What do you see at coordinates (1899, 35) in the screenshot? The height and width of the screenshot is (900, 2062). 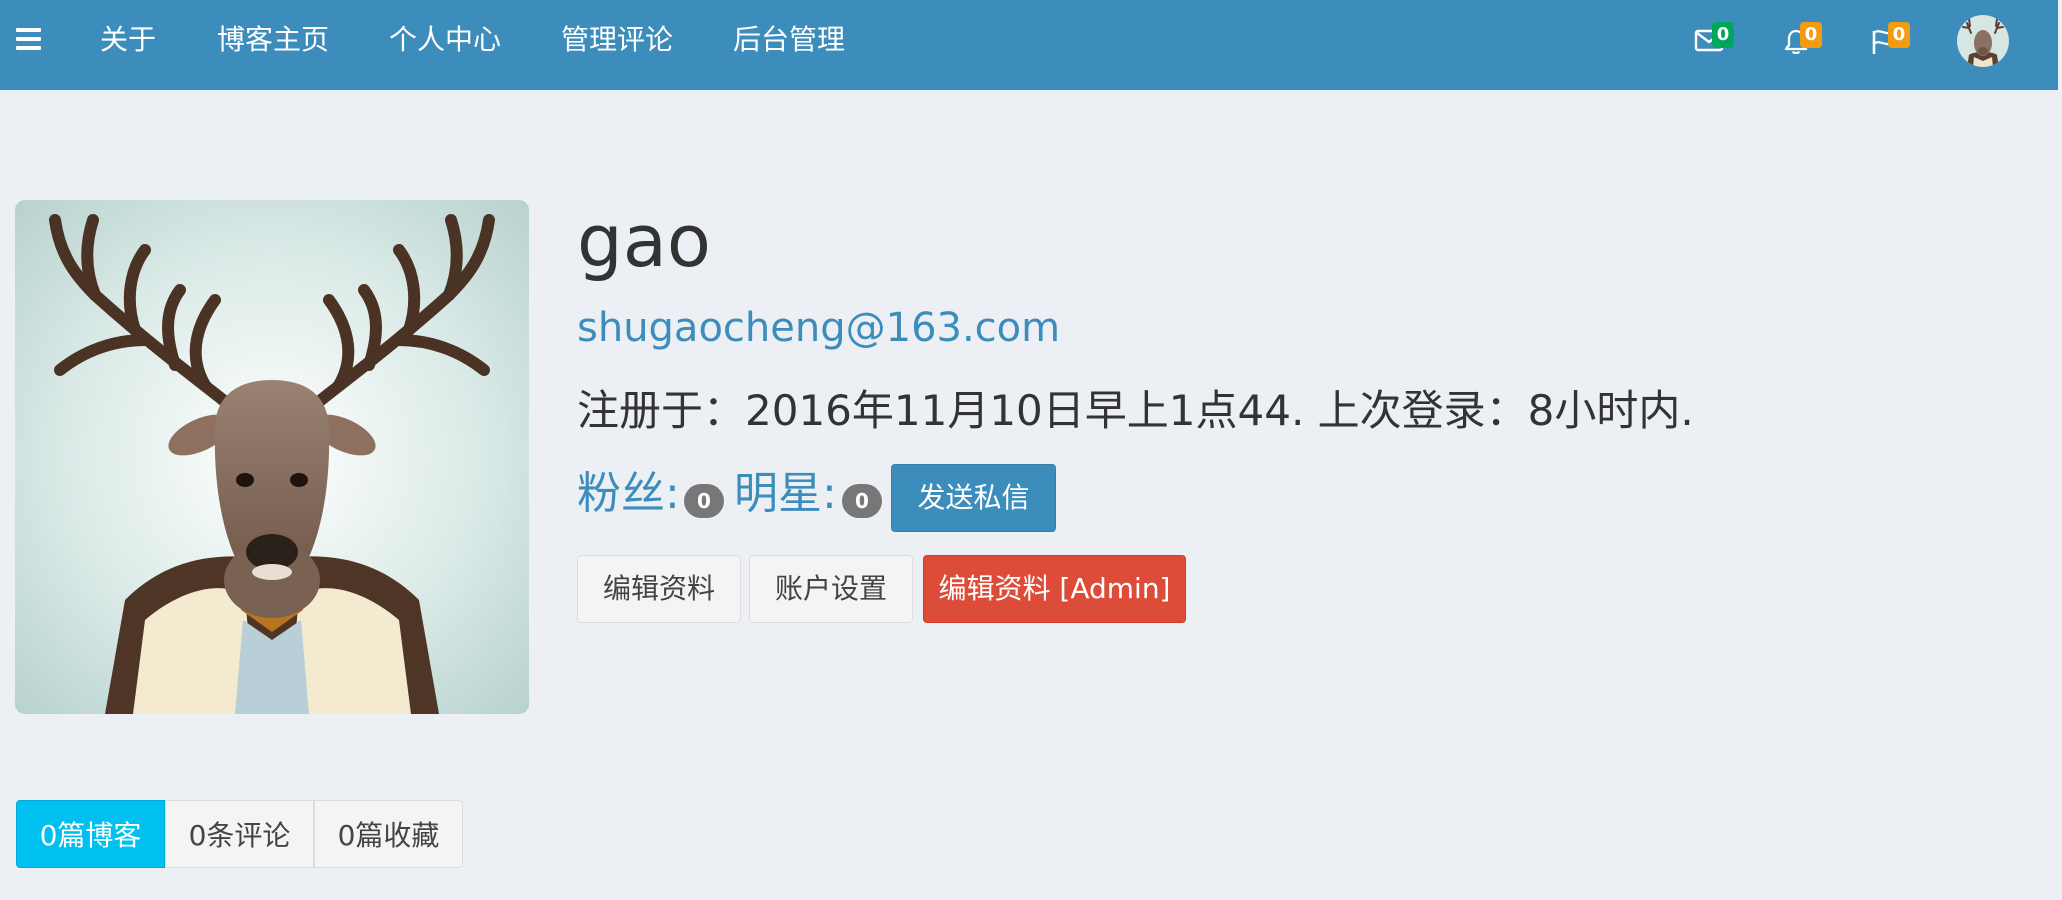 I see `tasks-count-badge: 0` at bounding box center [1899, 35].